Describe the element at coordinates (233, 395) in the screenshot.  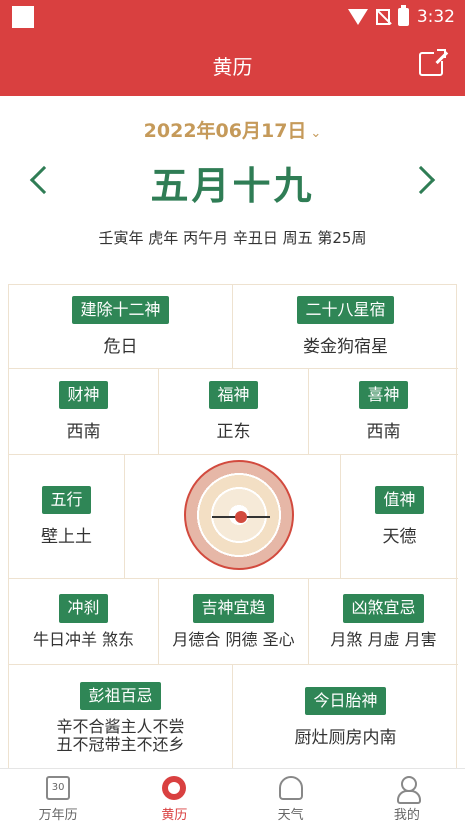
I see `tag-fushen: 福神` at that location.